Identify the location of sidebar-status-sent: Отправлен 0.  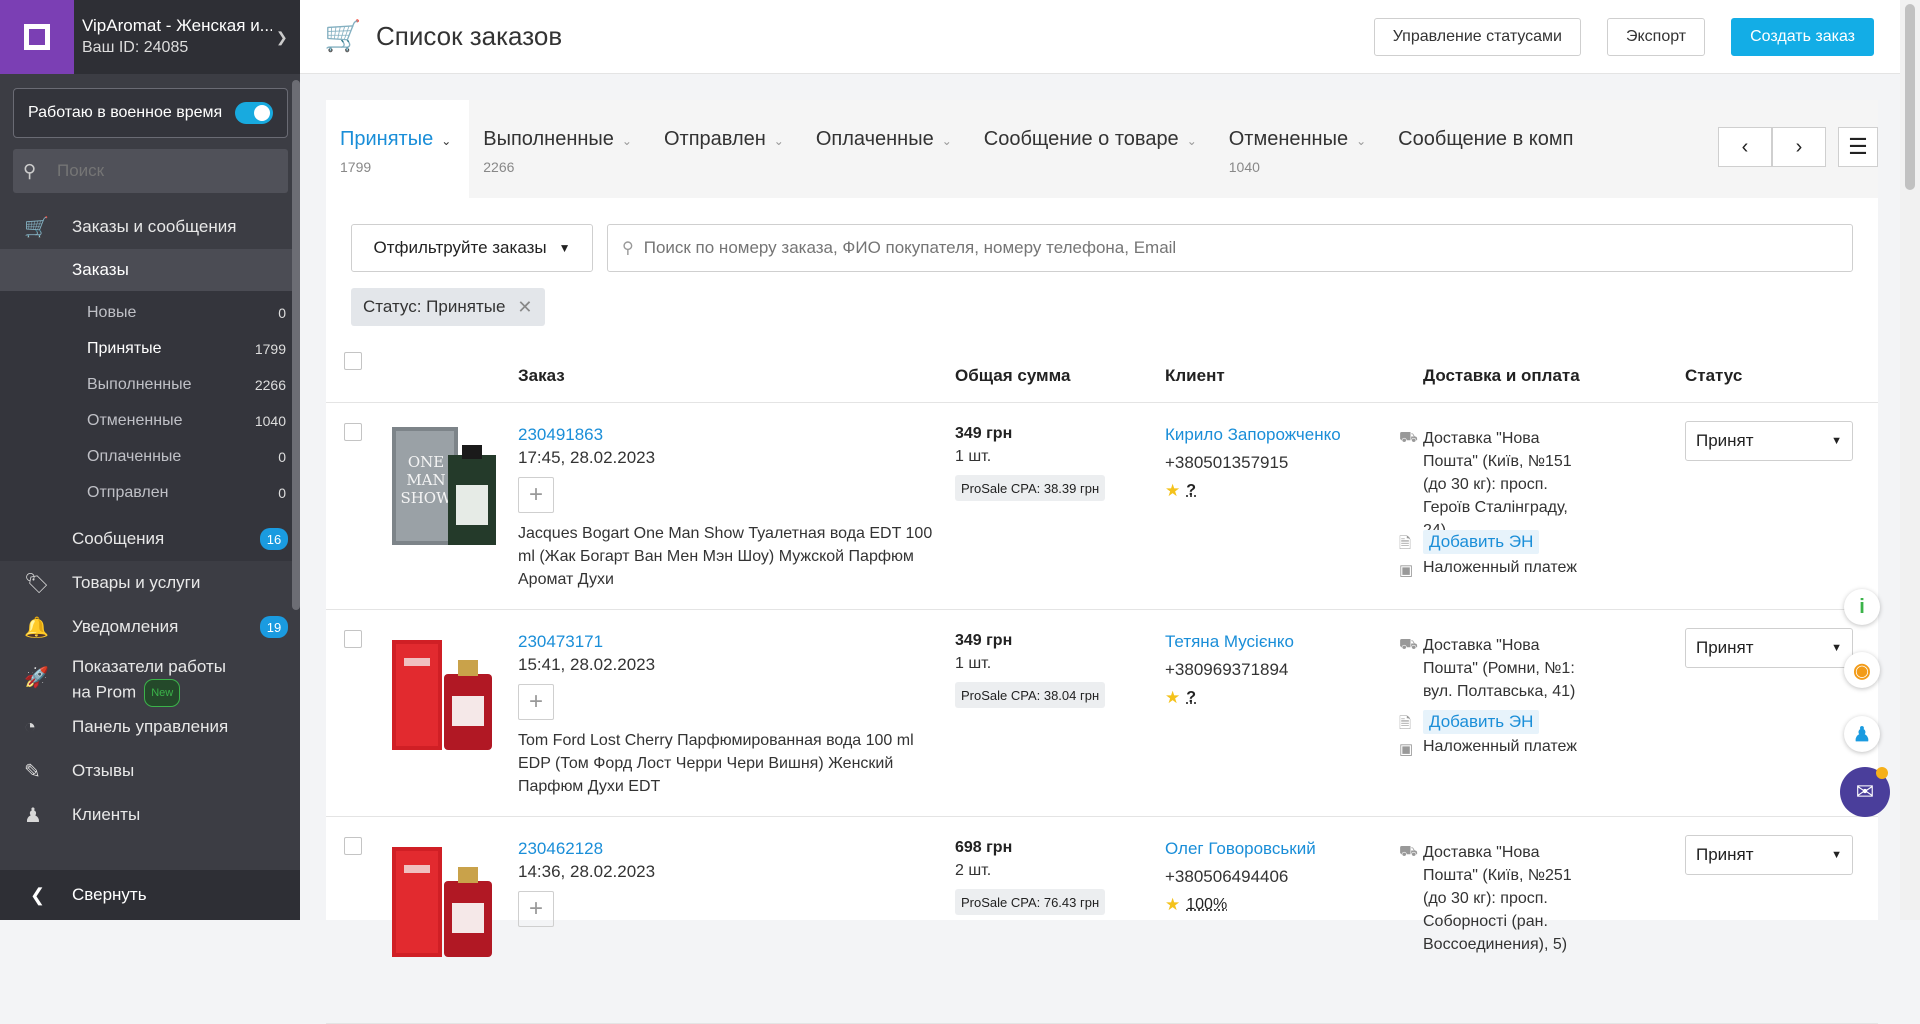
(150, 493).